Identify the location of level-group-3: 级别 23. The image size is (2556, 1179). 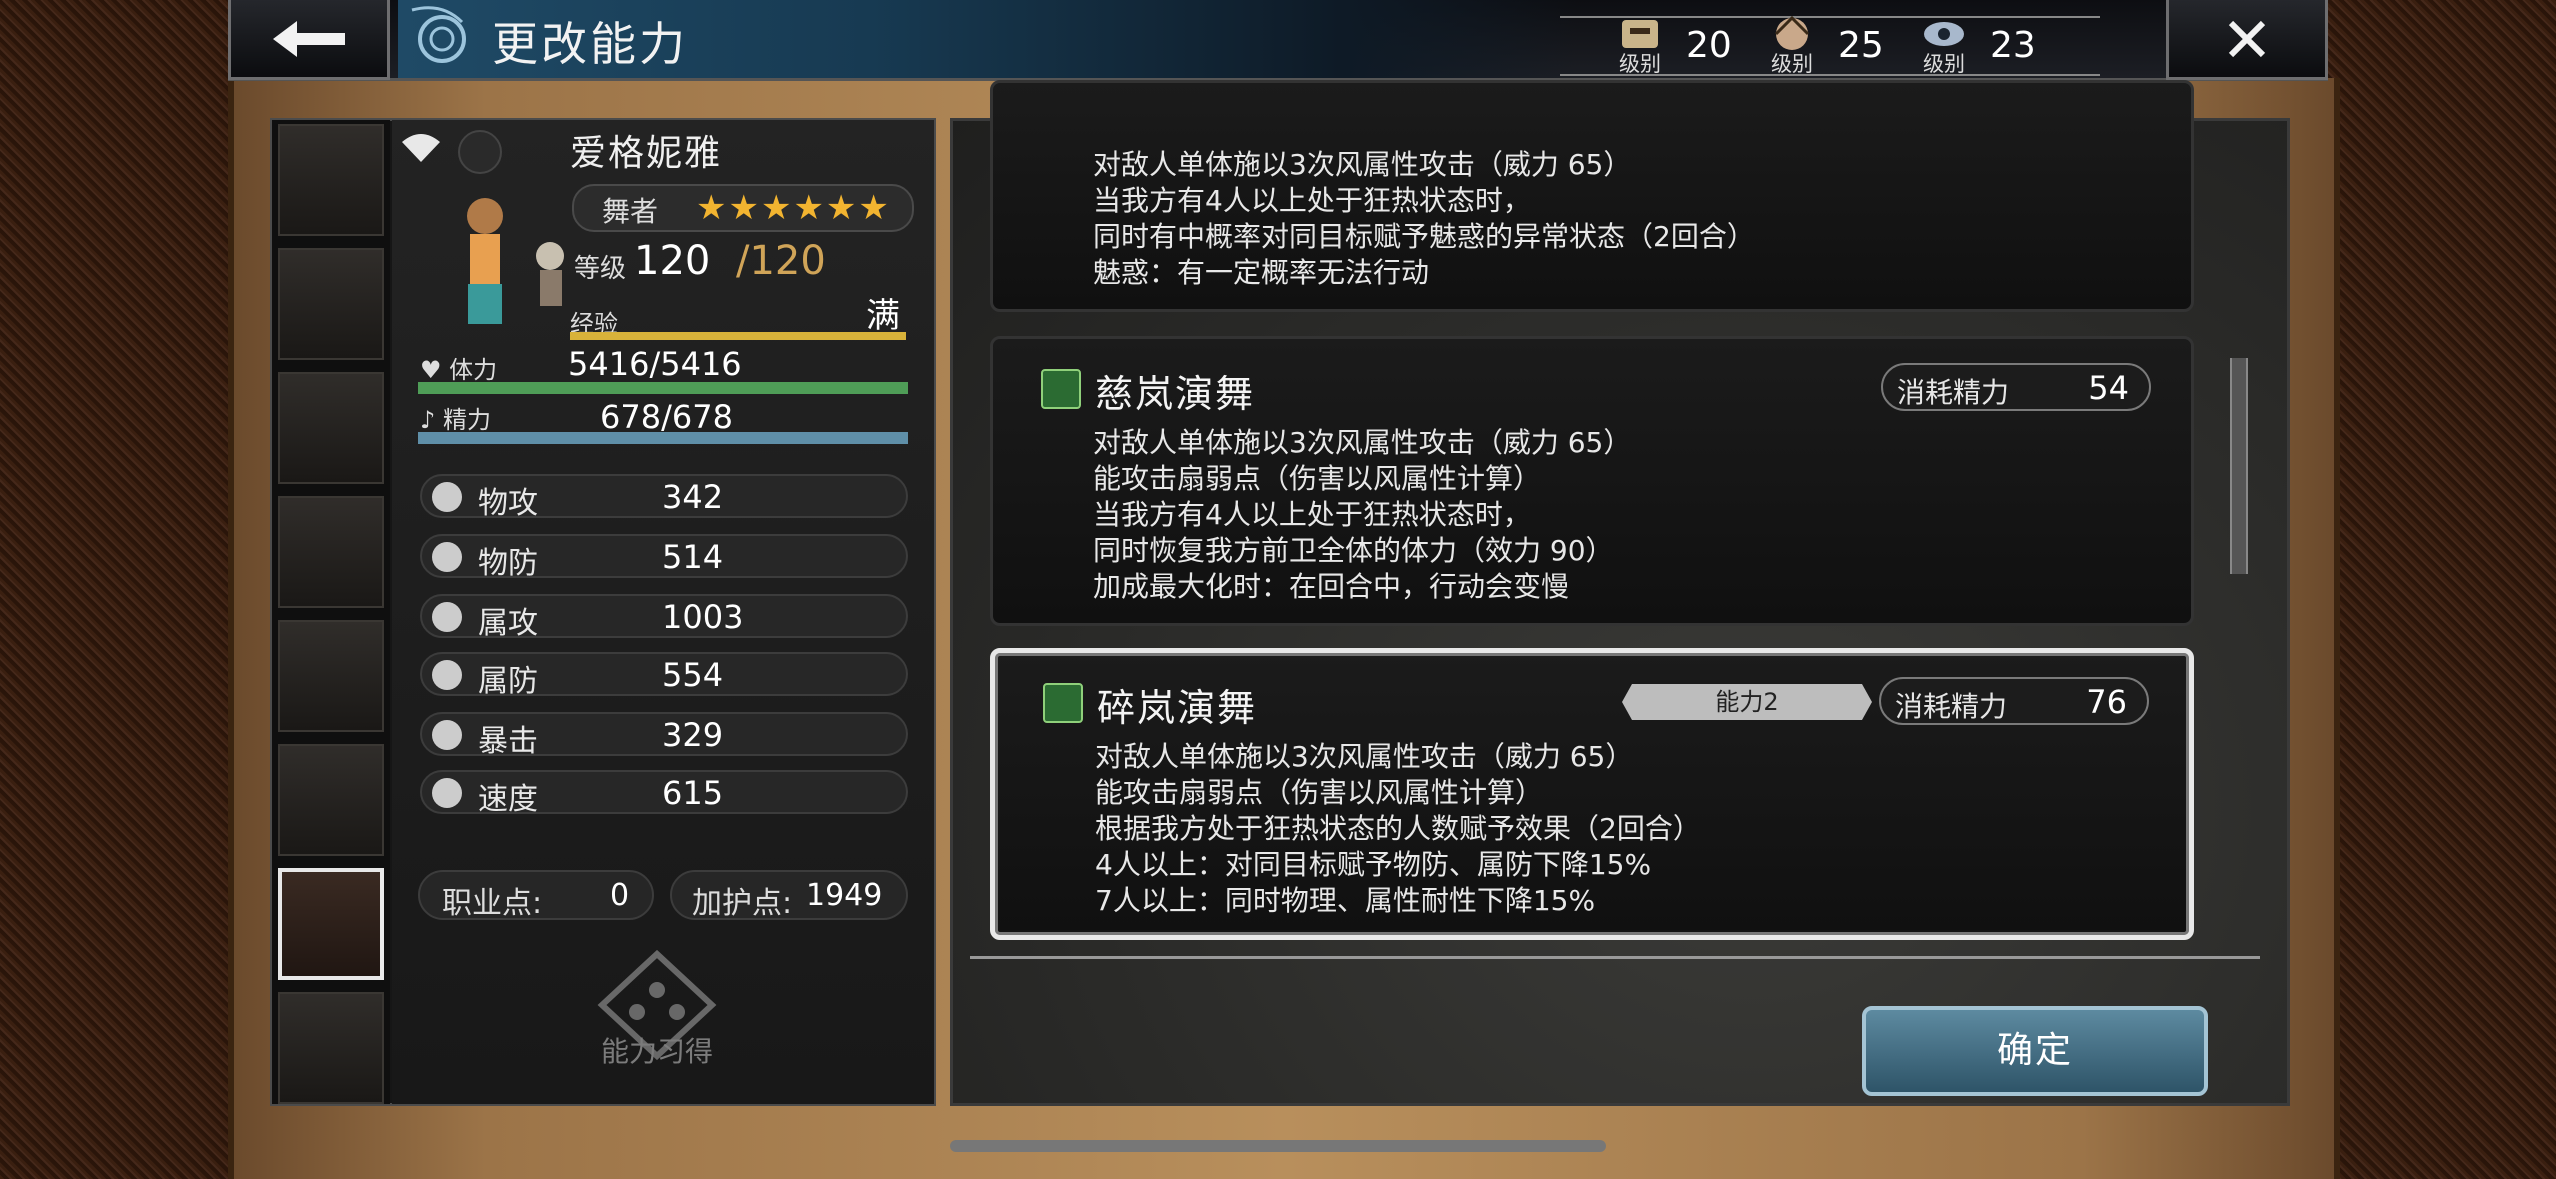
(1974, 45).